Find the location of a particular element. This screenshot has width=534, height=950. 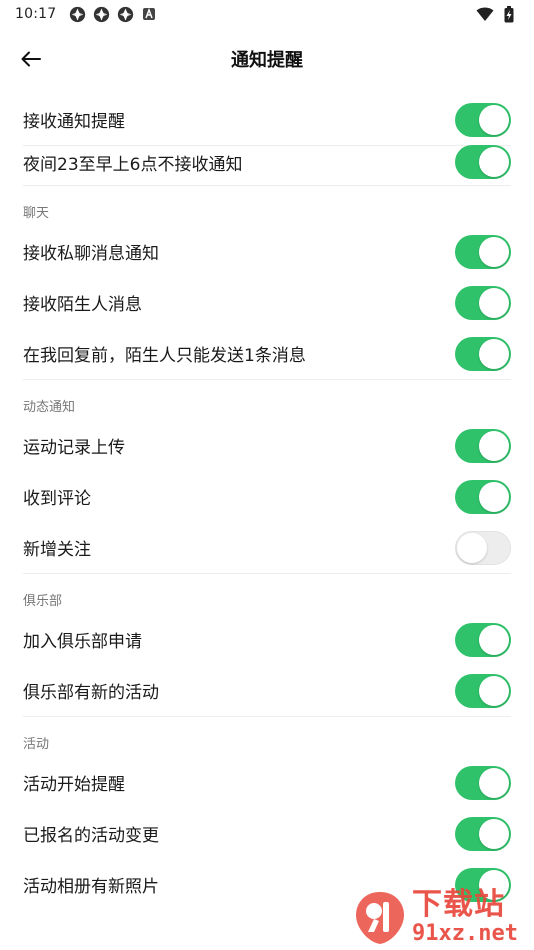

setting-row-private-message: 接收私聊消息通知 is located at coordinates (267, 251).